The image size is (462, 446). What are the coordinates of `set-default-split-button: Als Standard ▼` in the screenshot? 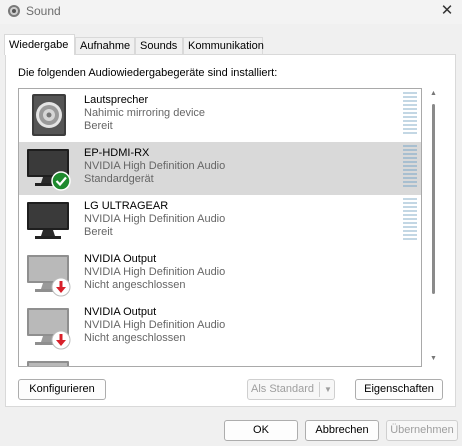 It's located at (291, 389).